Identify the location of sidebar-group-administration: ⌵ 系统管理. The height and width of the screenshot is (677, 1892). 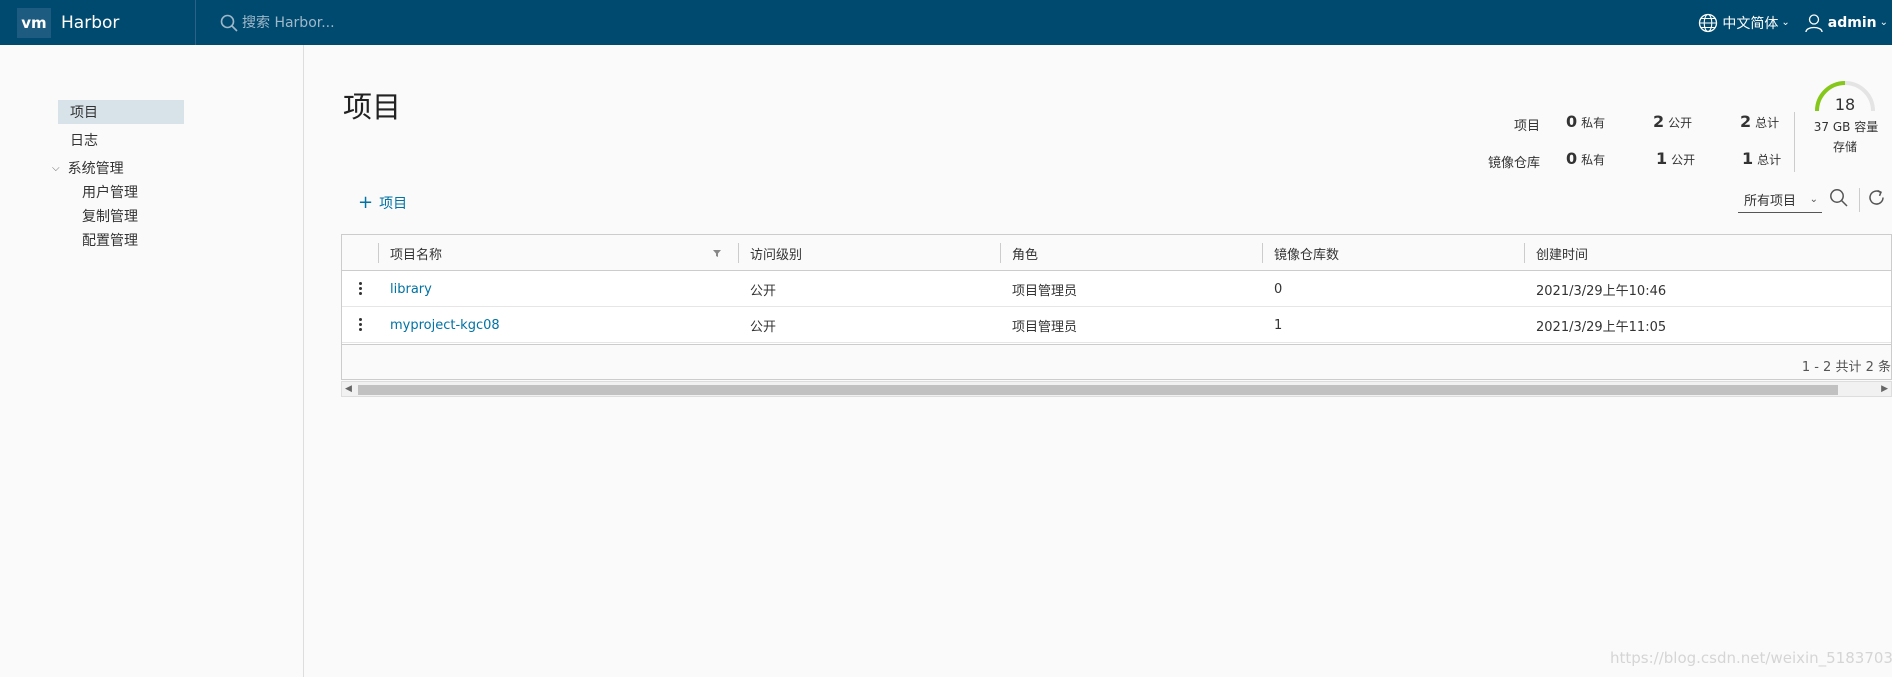
(88, 168).